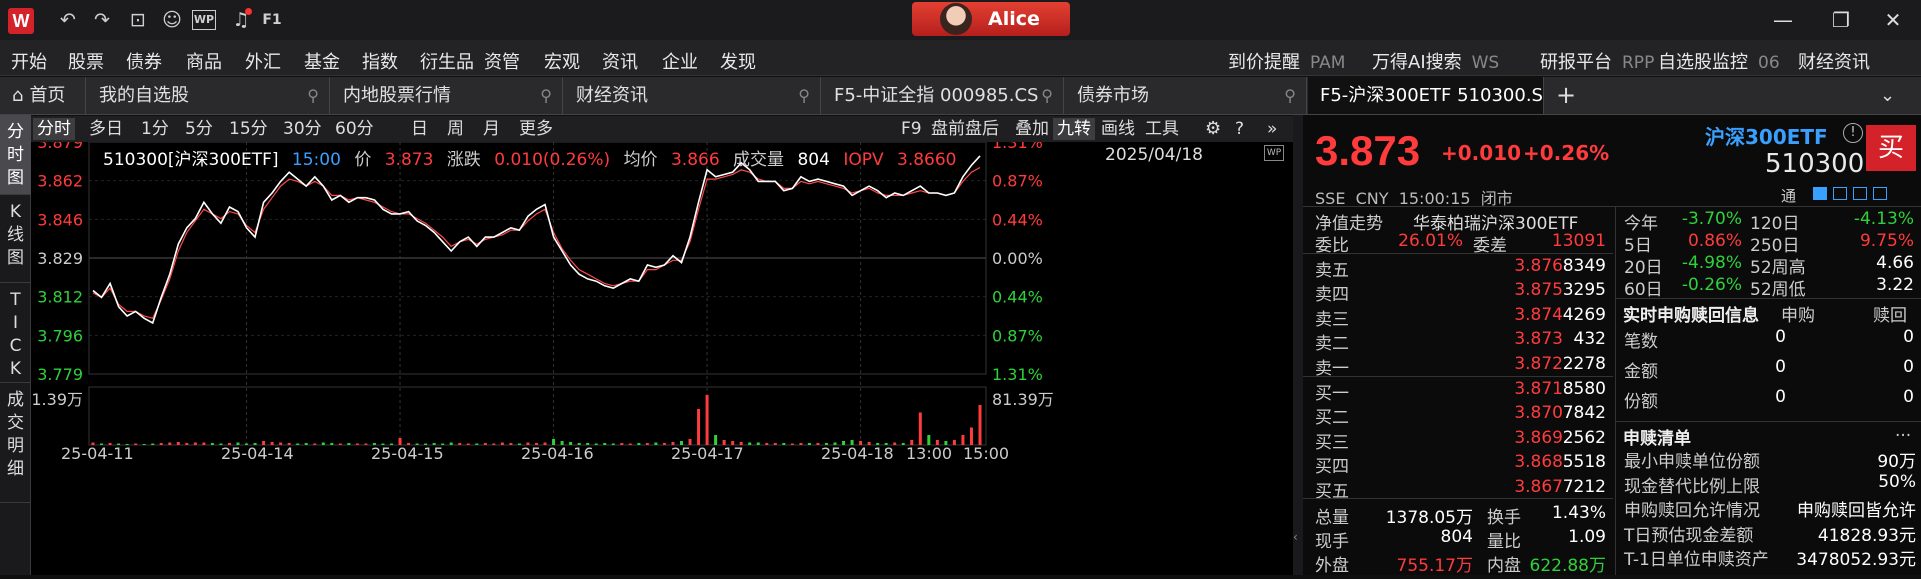 This screenshot has height=579, width=1921. Describe the element at coordinates (1458, 440) in the screenshot. I see `bid-row: 买三 3.869 2562` at that location.